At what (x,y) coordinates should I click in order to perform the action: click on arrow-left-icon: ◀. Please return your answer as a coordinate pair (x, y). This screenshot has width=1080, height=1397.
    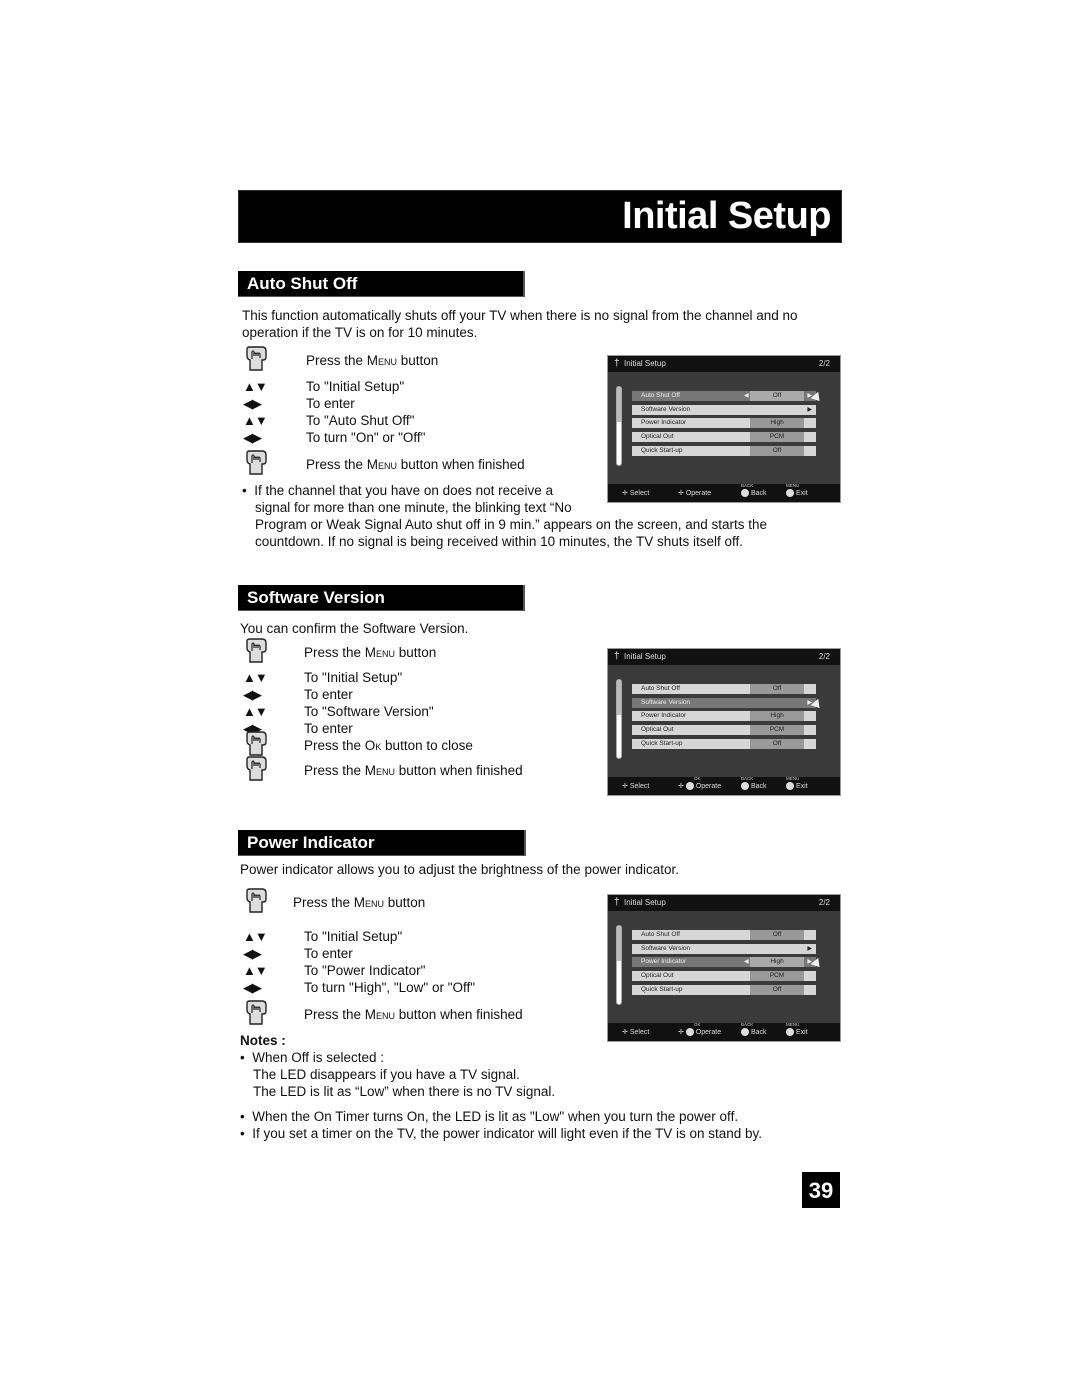
    Looking at the image, I should click on (746, 396).